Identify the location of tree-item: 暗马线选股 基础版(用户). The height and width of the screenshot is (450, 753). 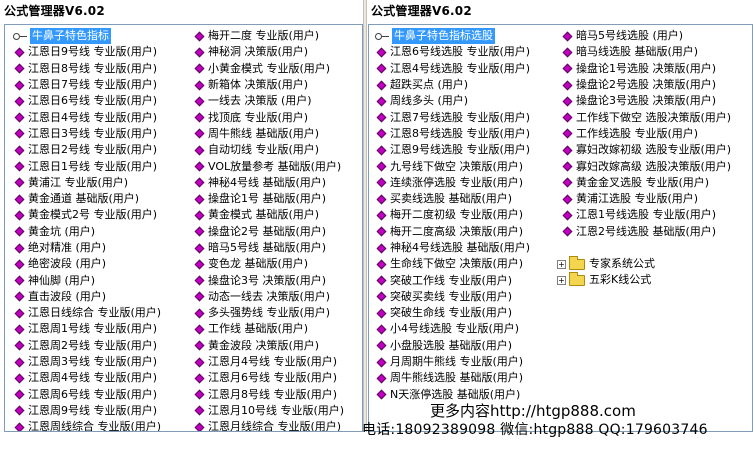
(646, 52).